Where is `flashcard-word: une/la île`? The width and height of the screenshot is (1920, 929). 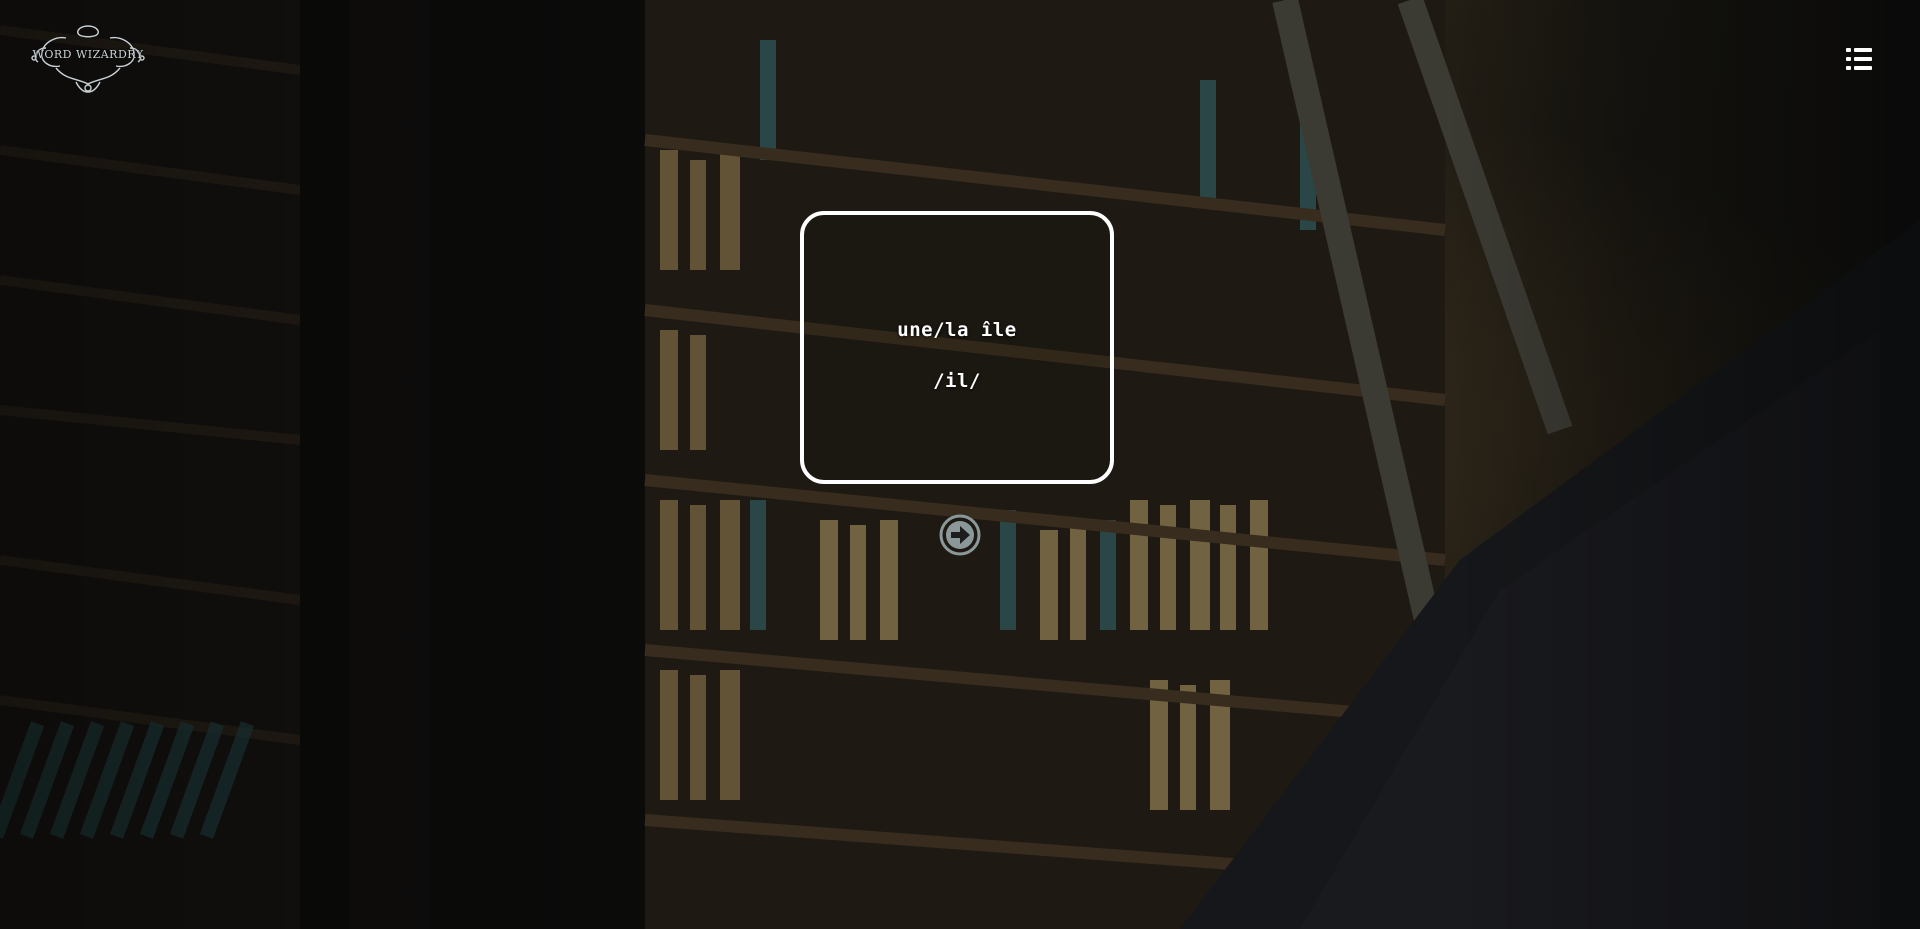 flashcard-word: une/la île is located at coordinates (957, 330).